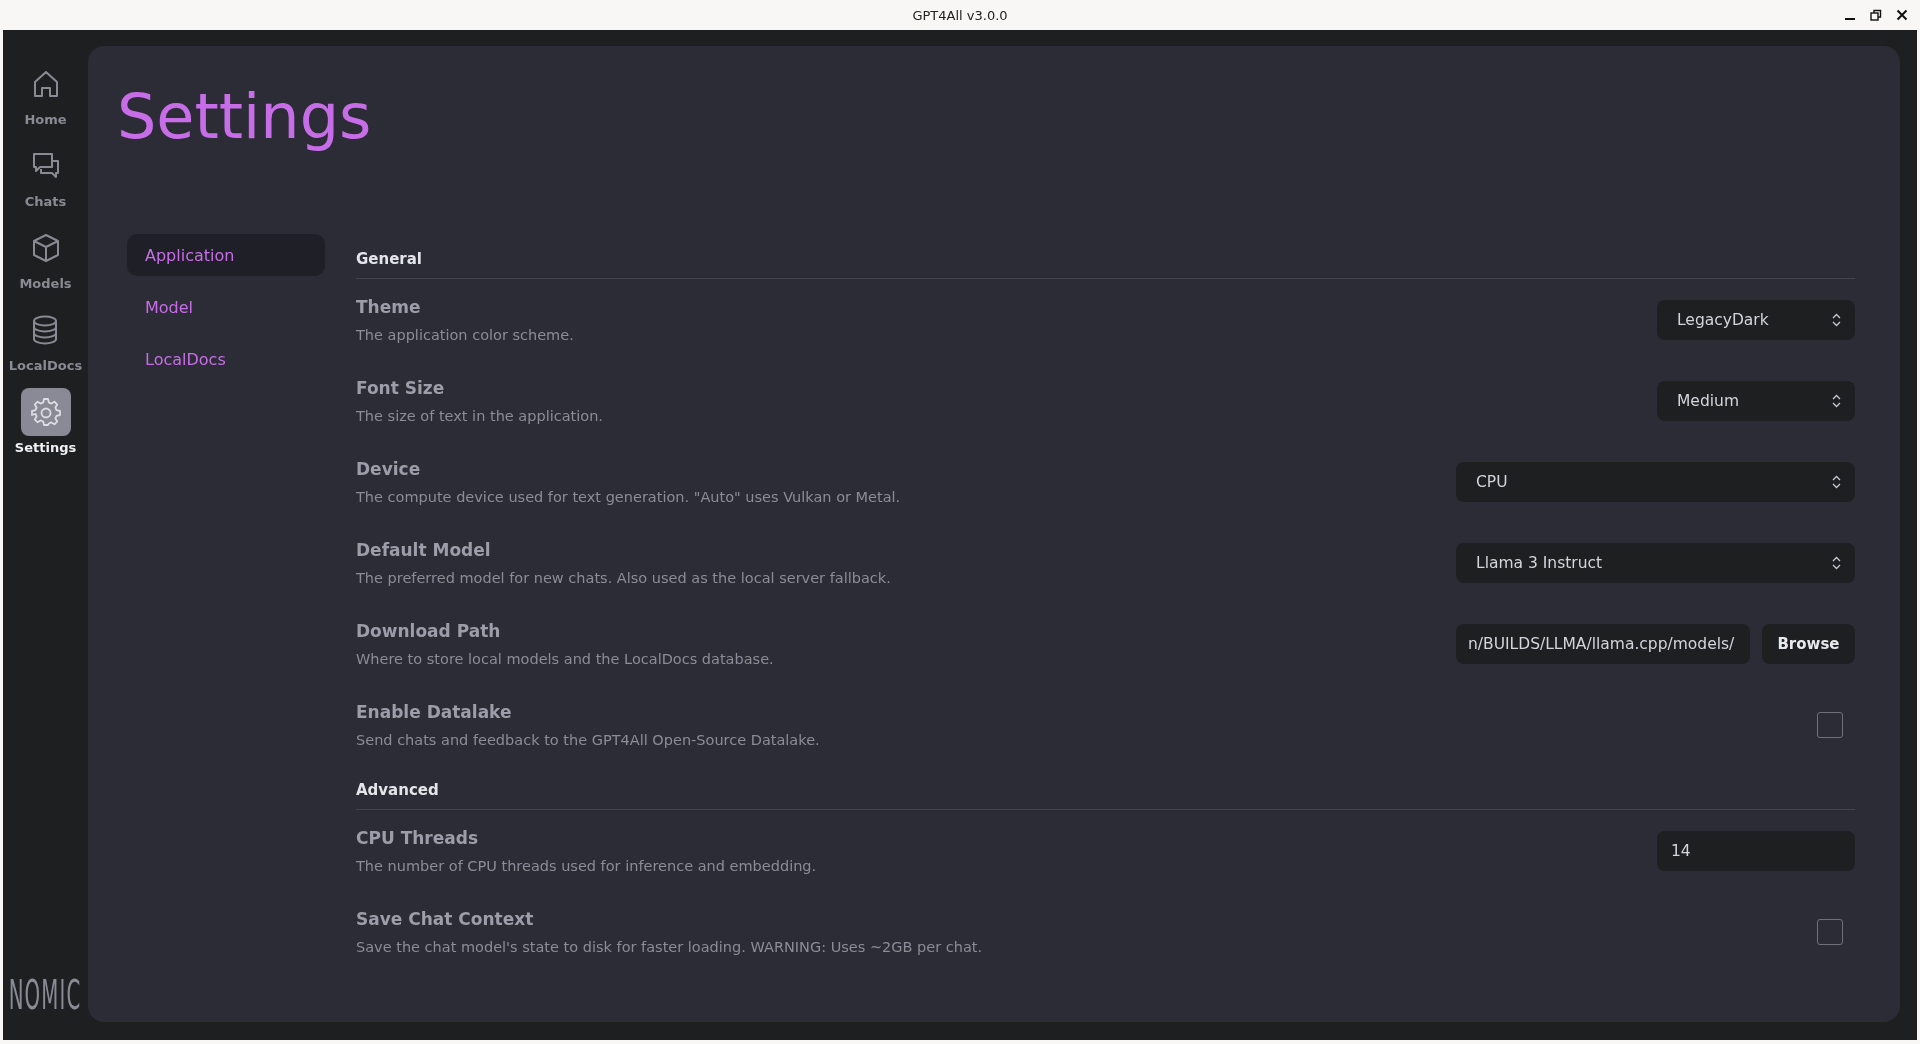 This screenshot has height=1044, width=1920. I want to click on dropdown: Llama 3 Instruct, so click(1655, 562).